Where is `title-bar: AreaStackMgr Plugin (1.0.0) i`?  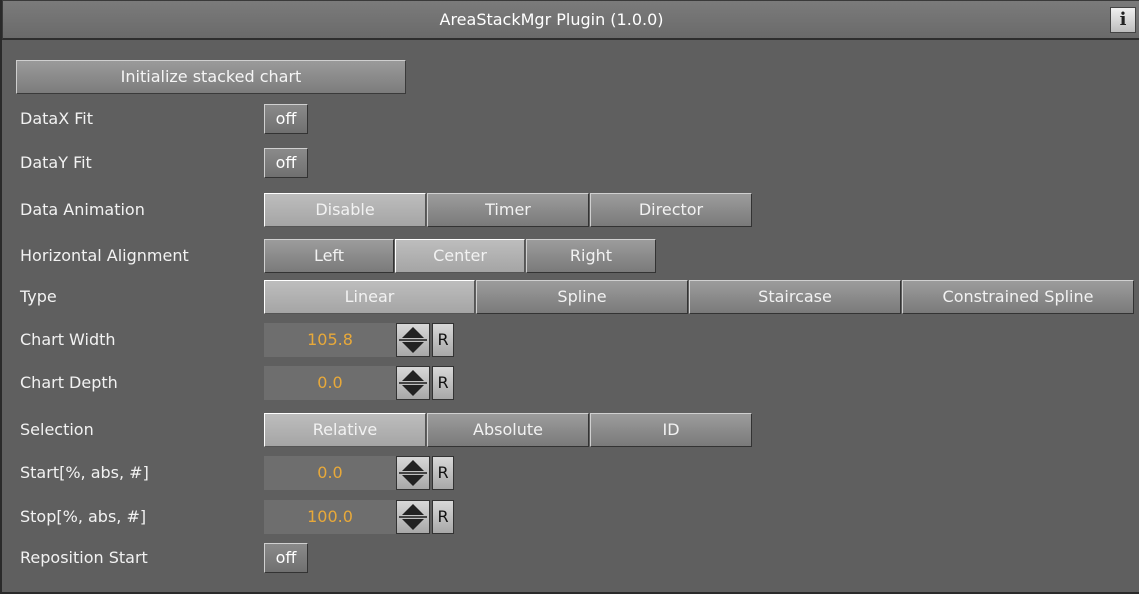
title-bar: AreaStackMgr Plugin (1.0.0) i is located at coordinates (570, 20).